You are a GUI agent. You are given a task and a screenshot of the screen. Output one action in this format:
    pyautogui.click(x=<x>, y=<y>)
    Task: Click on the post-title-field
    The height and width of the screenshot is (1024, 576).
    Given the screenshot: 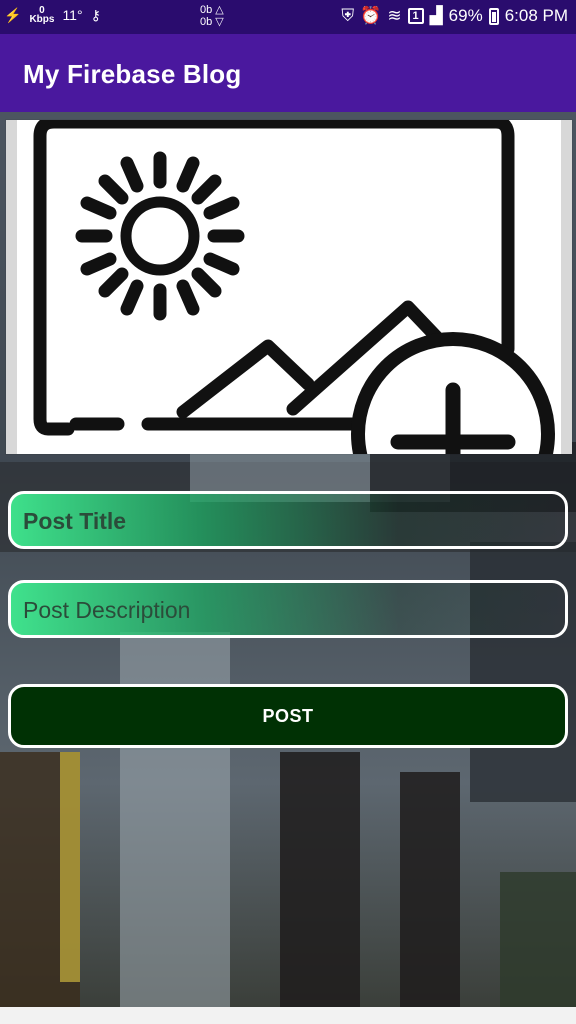 What is the action you would take?
    pyautogui.click(x=288, y=520)
    